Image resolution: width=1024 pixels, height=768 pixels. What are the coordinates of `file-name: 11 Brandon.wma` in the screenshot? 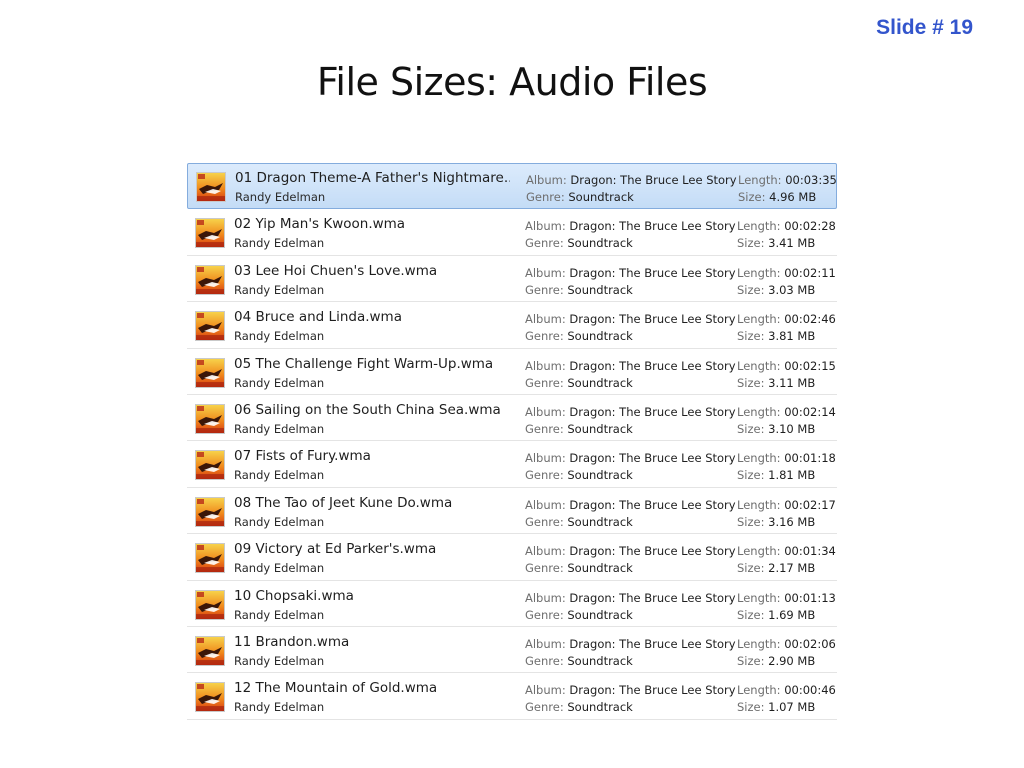 It's located at (292, 641).